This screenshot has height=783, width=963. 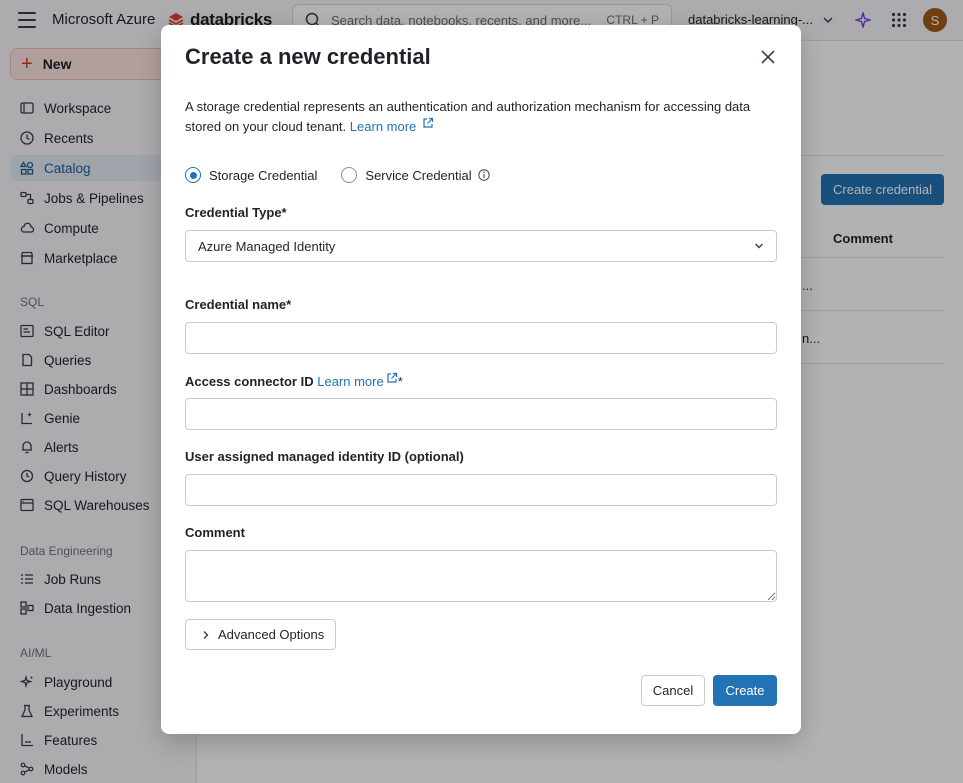 I want to click on advanced-options-button: Advanced Options, so click(x=260, y=634).